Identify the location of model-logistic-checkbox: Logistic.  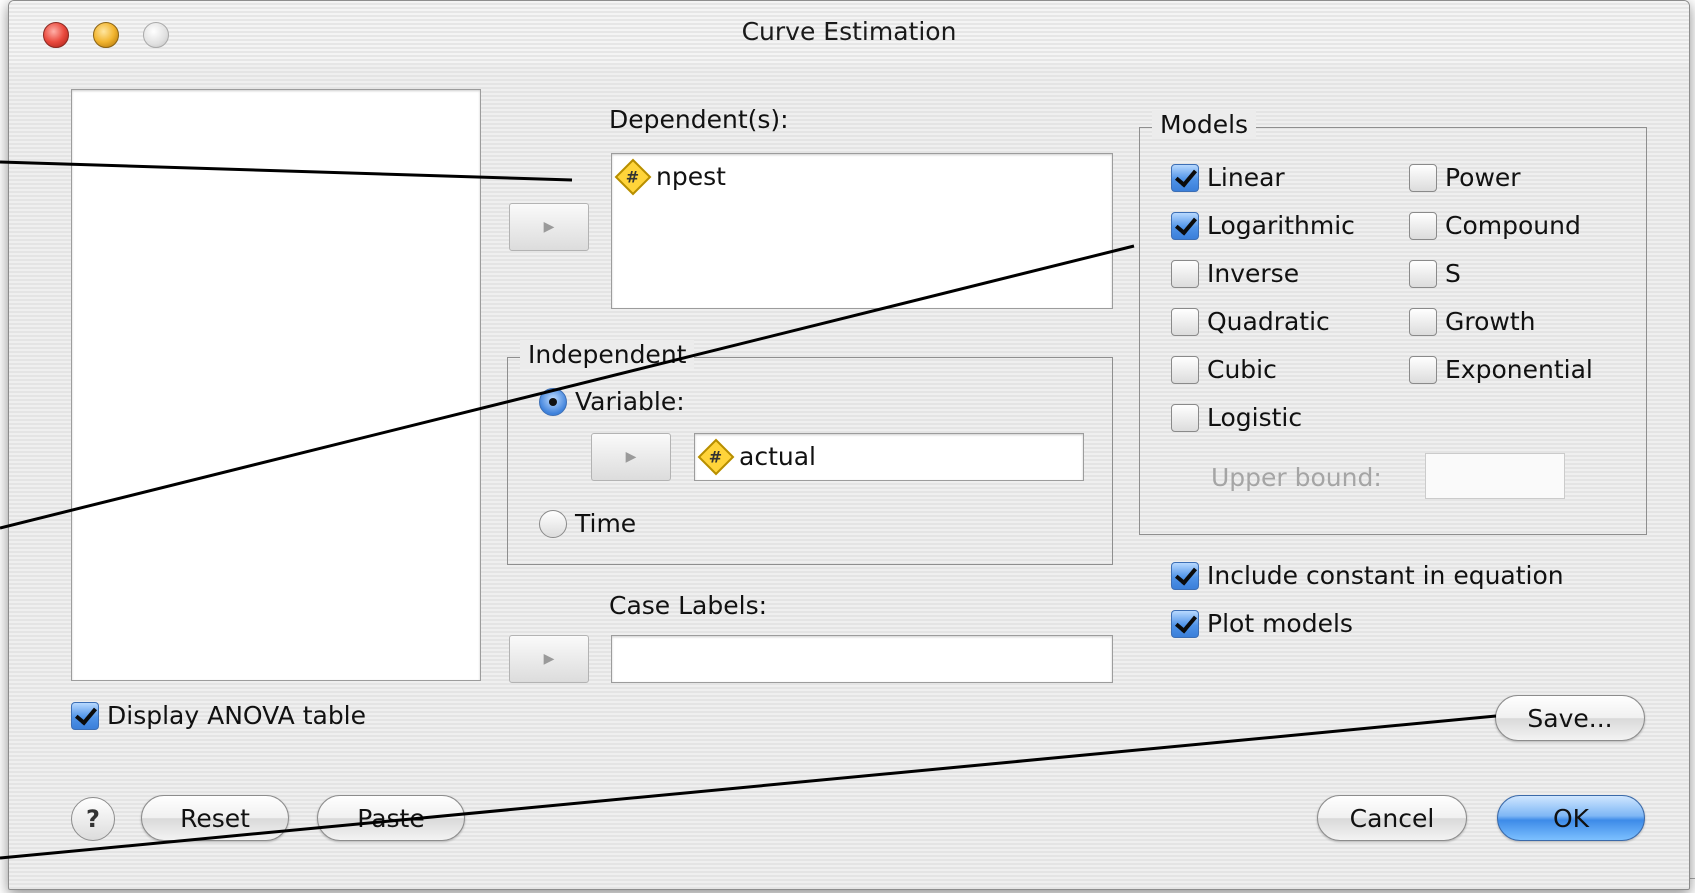
(1236, 417).